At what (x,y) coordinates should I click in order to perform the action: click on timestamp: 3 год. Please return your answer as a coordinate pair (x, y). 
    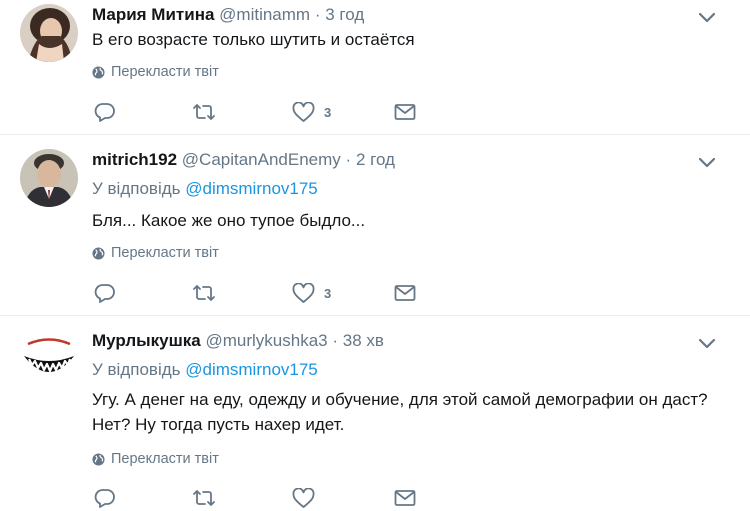
    Looking at the image, I should click on (344, 14).